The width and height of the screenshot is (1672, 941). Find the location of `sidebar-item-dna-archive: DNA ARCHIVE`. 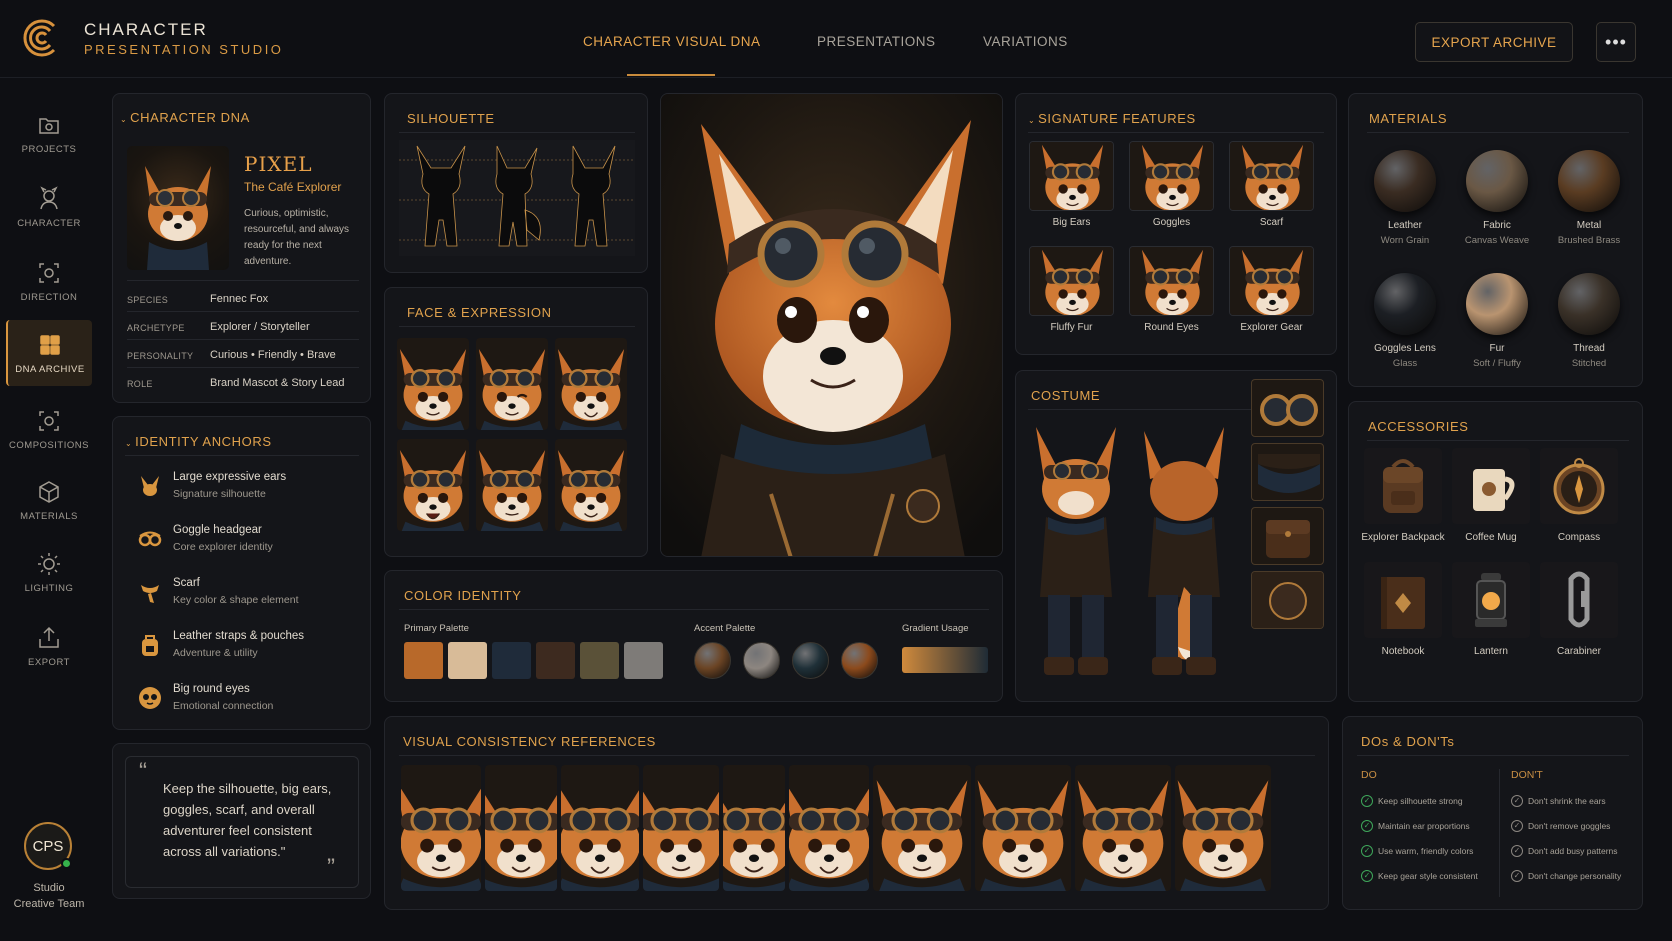

sidebar-item-dna-archive: DNA ARCHIVE is located at coordinates (49, 353).